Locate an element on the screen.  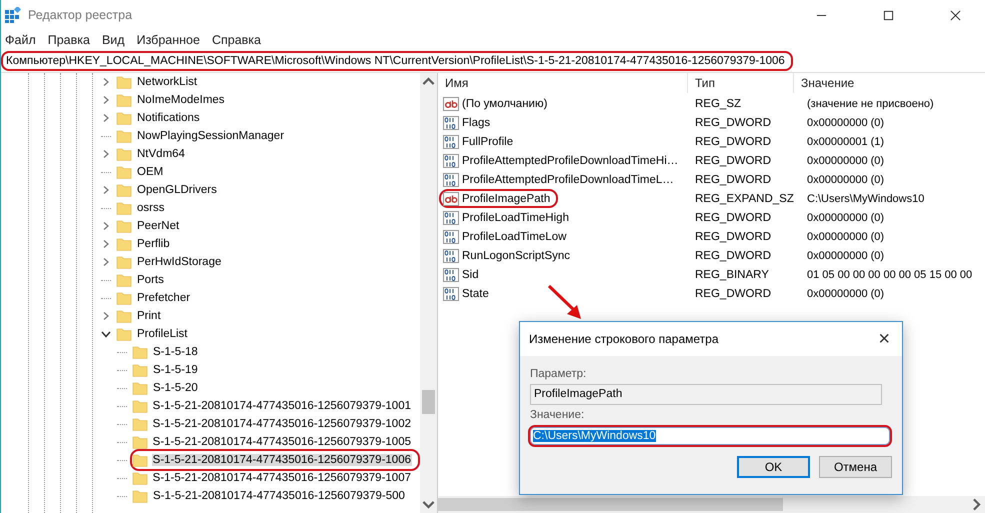
menu-item: Правка is located at coordinates (69, 40).